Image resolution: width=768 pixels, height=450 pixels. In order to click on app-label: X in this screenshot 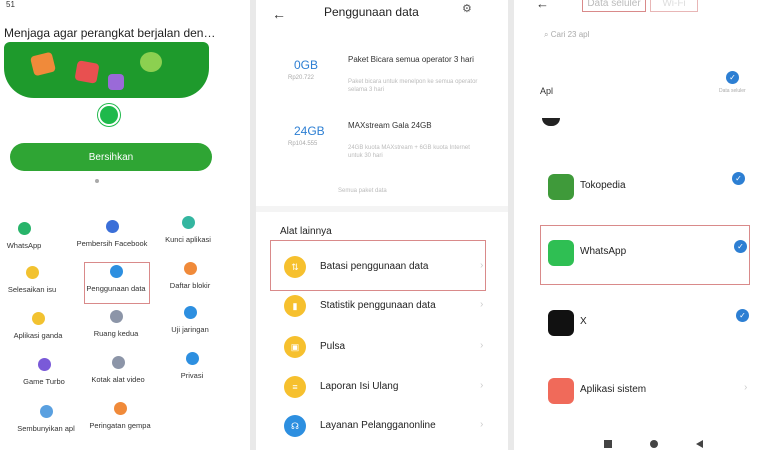, I will do `click(583, 321)`.